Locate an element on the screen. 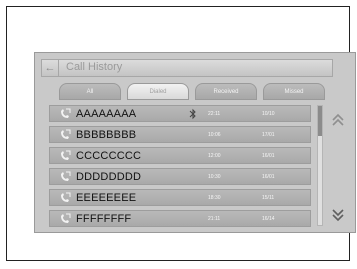 The width and height of the screenshot is (357, 269). call-row: CCCCCCCC 12:00 16/01 is located at coordinates (180, 155).